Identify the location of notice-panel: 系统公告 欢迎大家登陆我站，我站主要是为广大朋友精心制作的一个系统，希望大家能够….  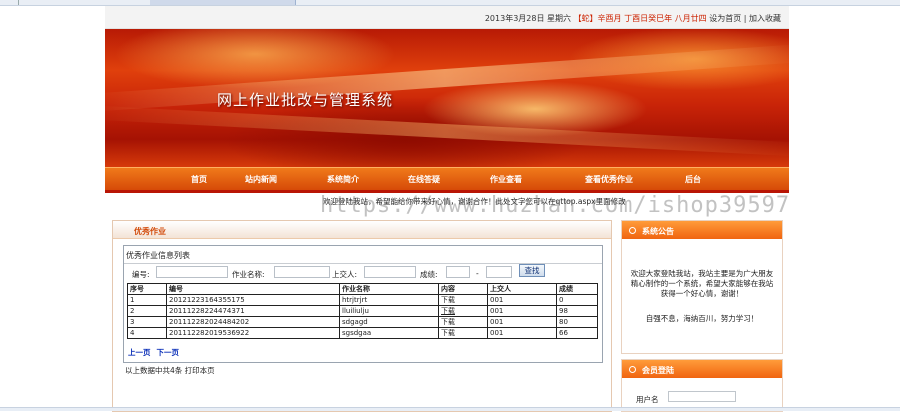
(702, 287).